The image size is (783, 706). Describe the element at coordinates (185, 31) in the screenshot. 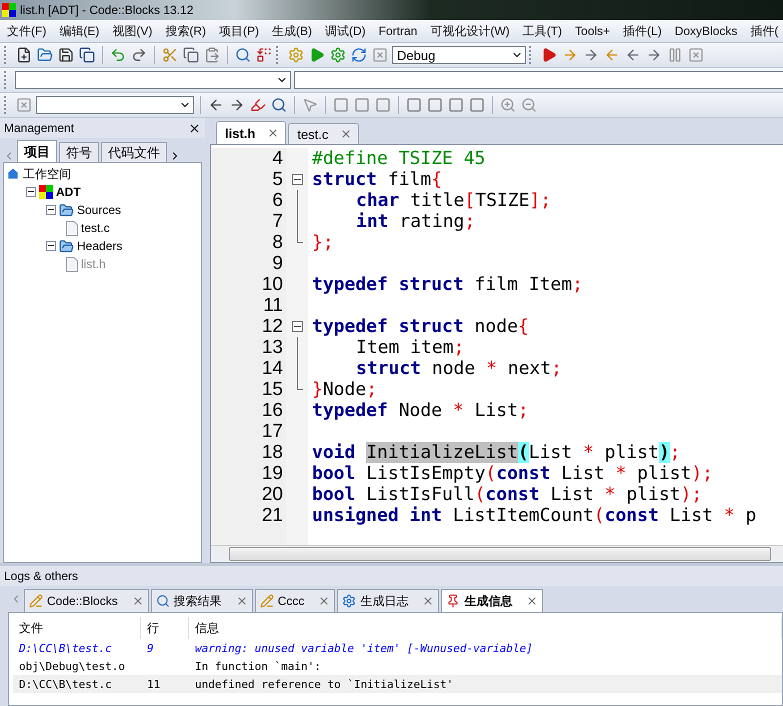

I see `menu-item: 搜索(R)` at that location.